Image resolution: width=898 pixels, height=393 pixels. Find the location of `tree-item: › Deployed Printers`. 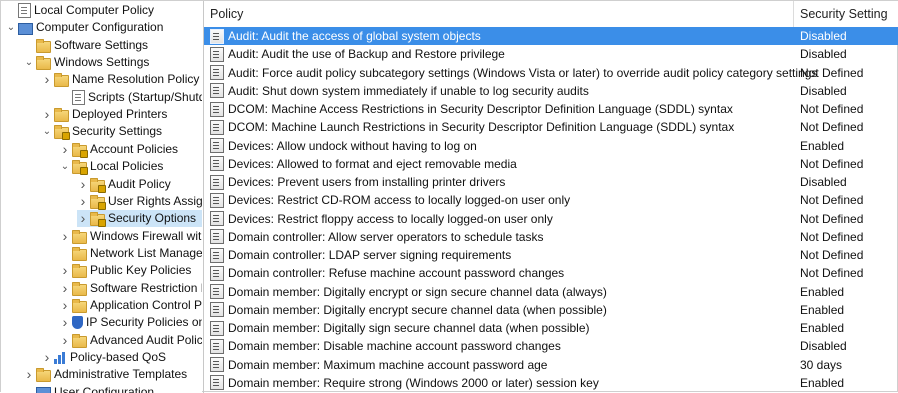

tree-item: › Deployed Printers is located at coordinates (104, 114).